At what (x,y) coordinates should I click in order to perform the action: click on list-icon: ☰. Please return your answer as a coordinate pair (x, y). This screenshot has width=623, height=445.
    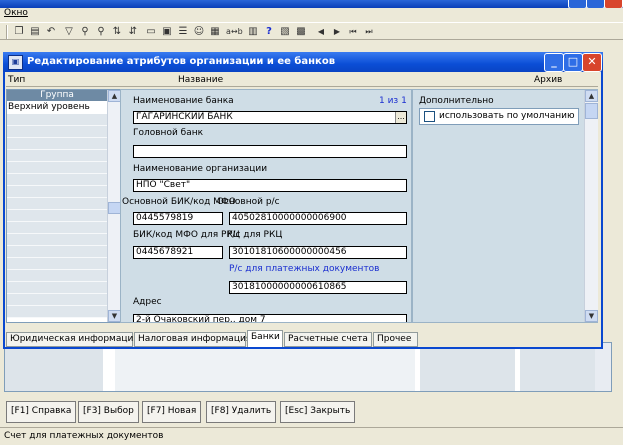
    Looking at the image, I should click on (183, 32).